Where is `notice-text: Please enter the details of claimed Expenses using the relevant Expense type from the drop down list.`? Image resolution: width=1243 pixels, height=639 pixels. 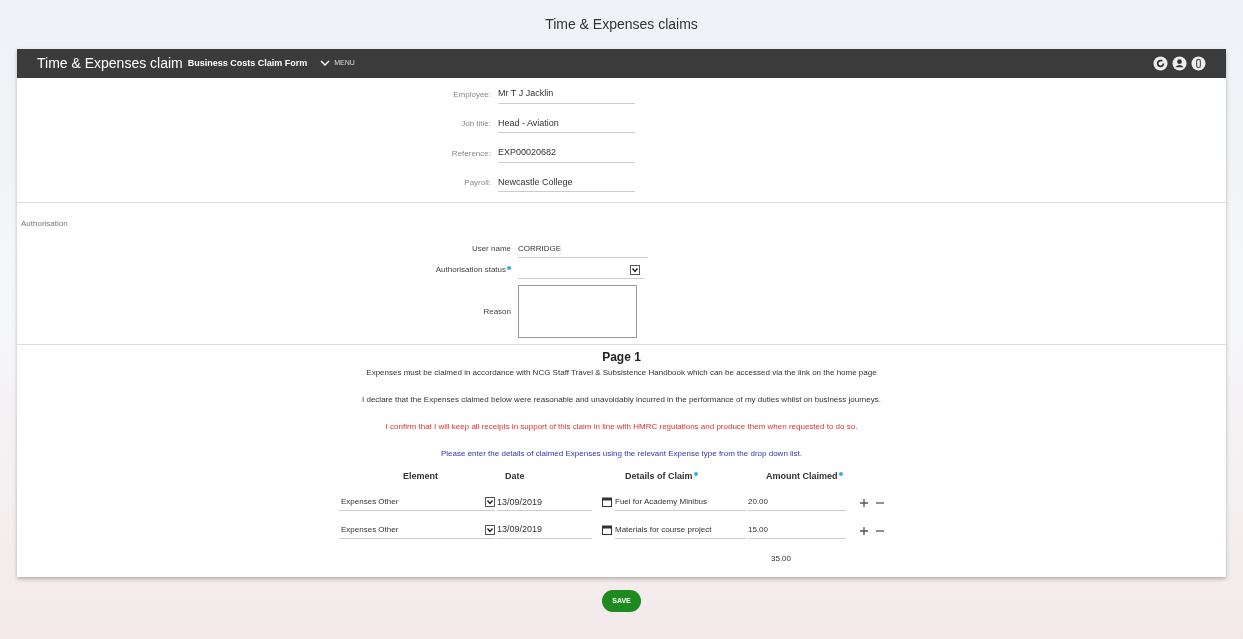
notice-text: Please enter the details of claimed Expenses using the relevant Expense type from the drop down list. is located at coordinates (621, 454).